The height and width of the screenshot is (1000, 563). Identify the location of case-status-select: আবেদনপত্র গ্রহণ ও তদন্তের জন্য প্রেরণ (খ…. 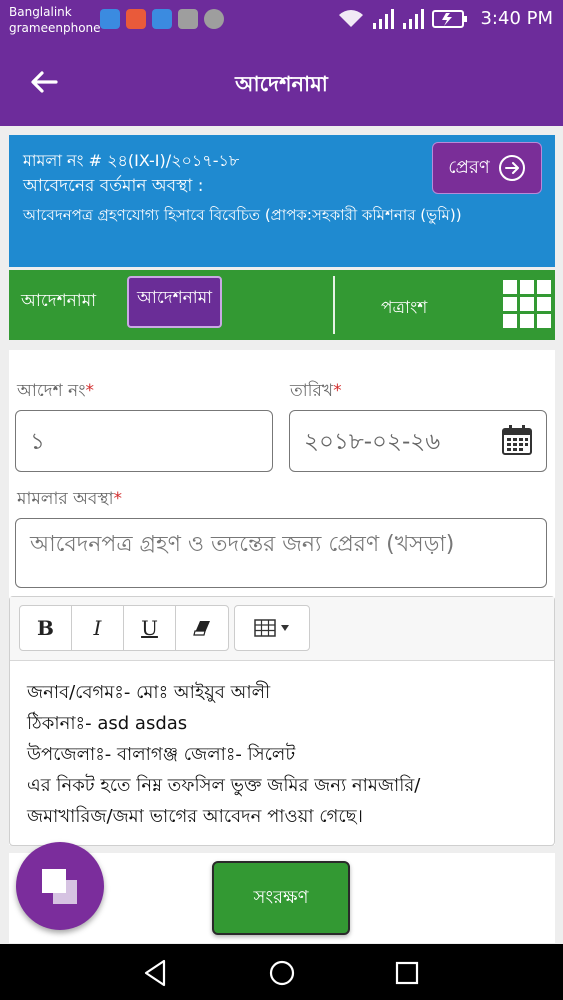
(281, 553).